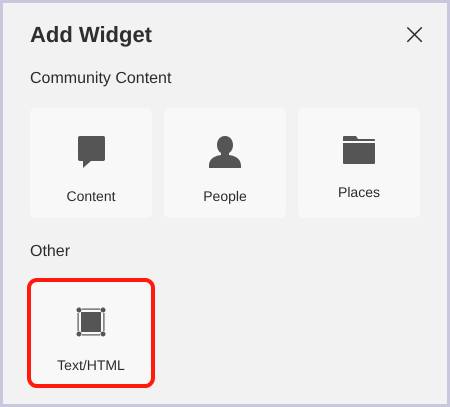 The image size is (450, 407). What do you see at coordinates (413, 35) in the screenshot?
I see `close-button: ×` at bounding box center [413, 35].